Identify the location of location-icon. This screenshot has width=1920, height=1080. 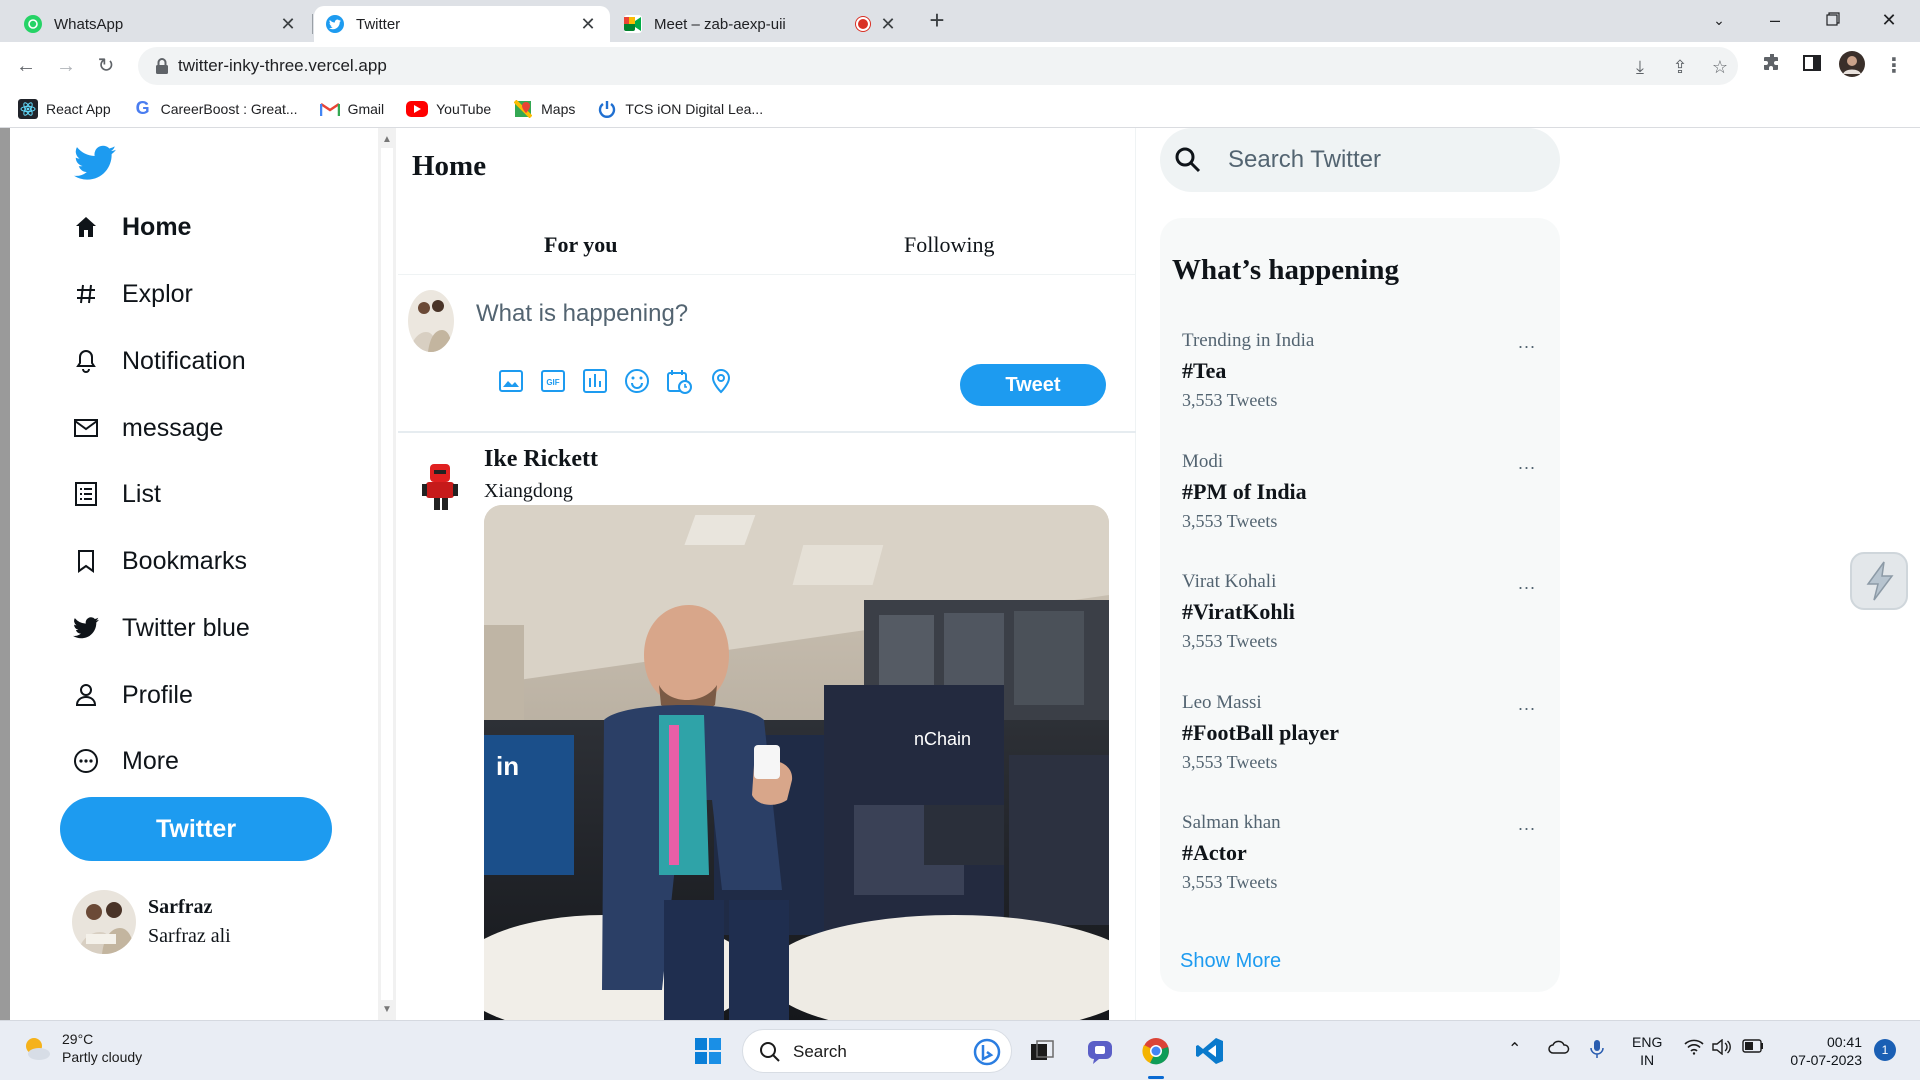
(721, 381).